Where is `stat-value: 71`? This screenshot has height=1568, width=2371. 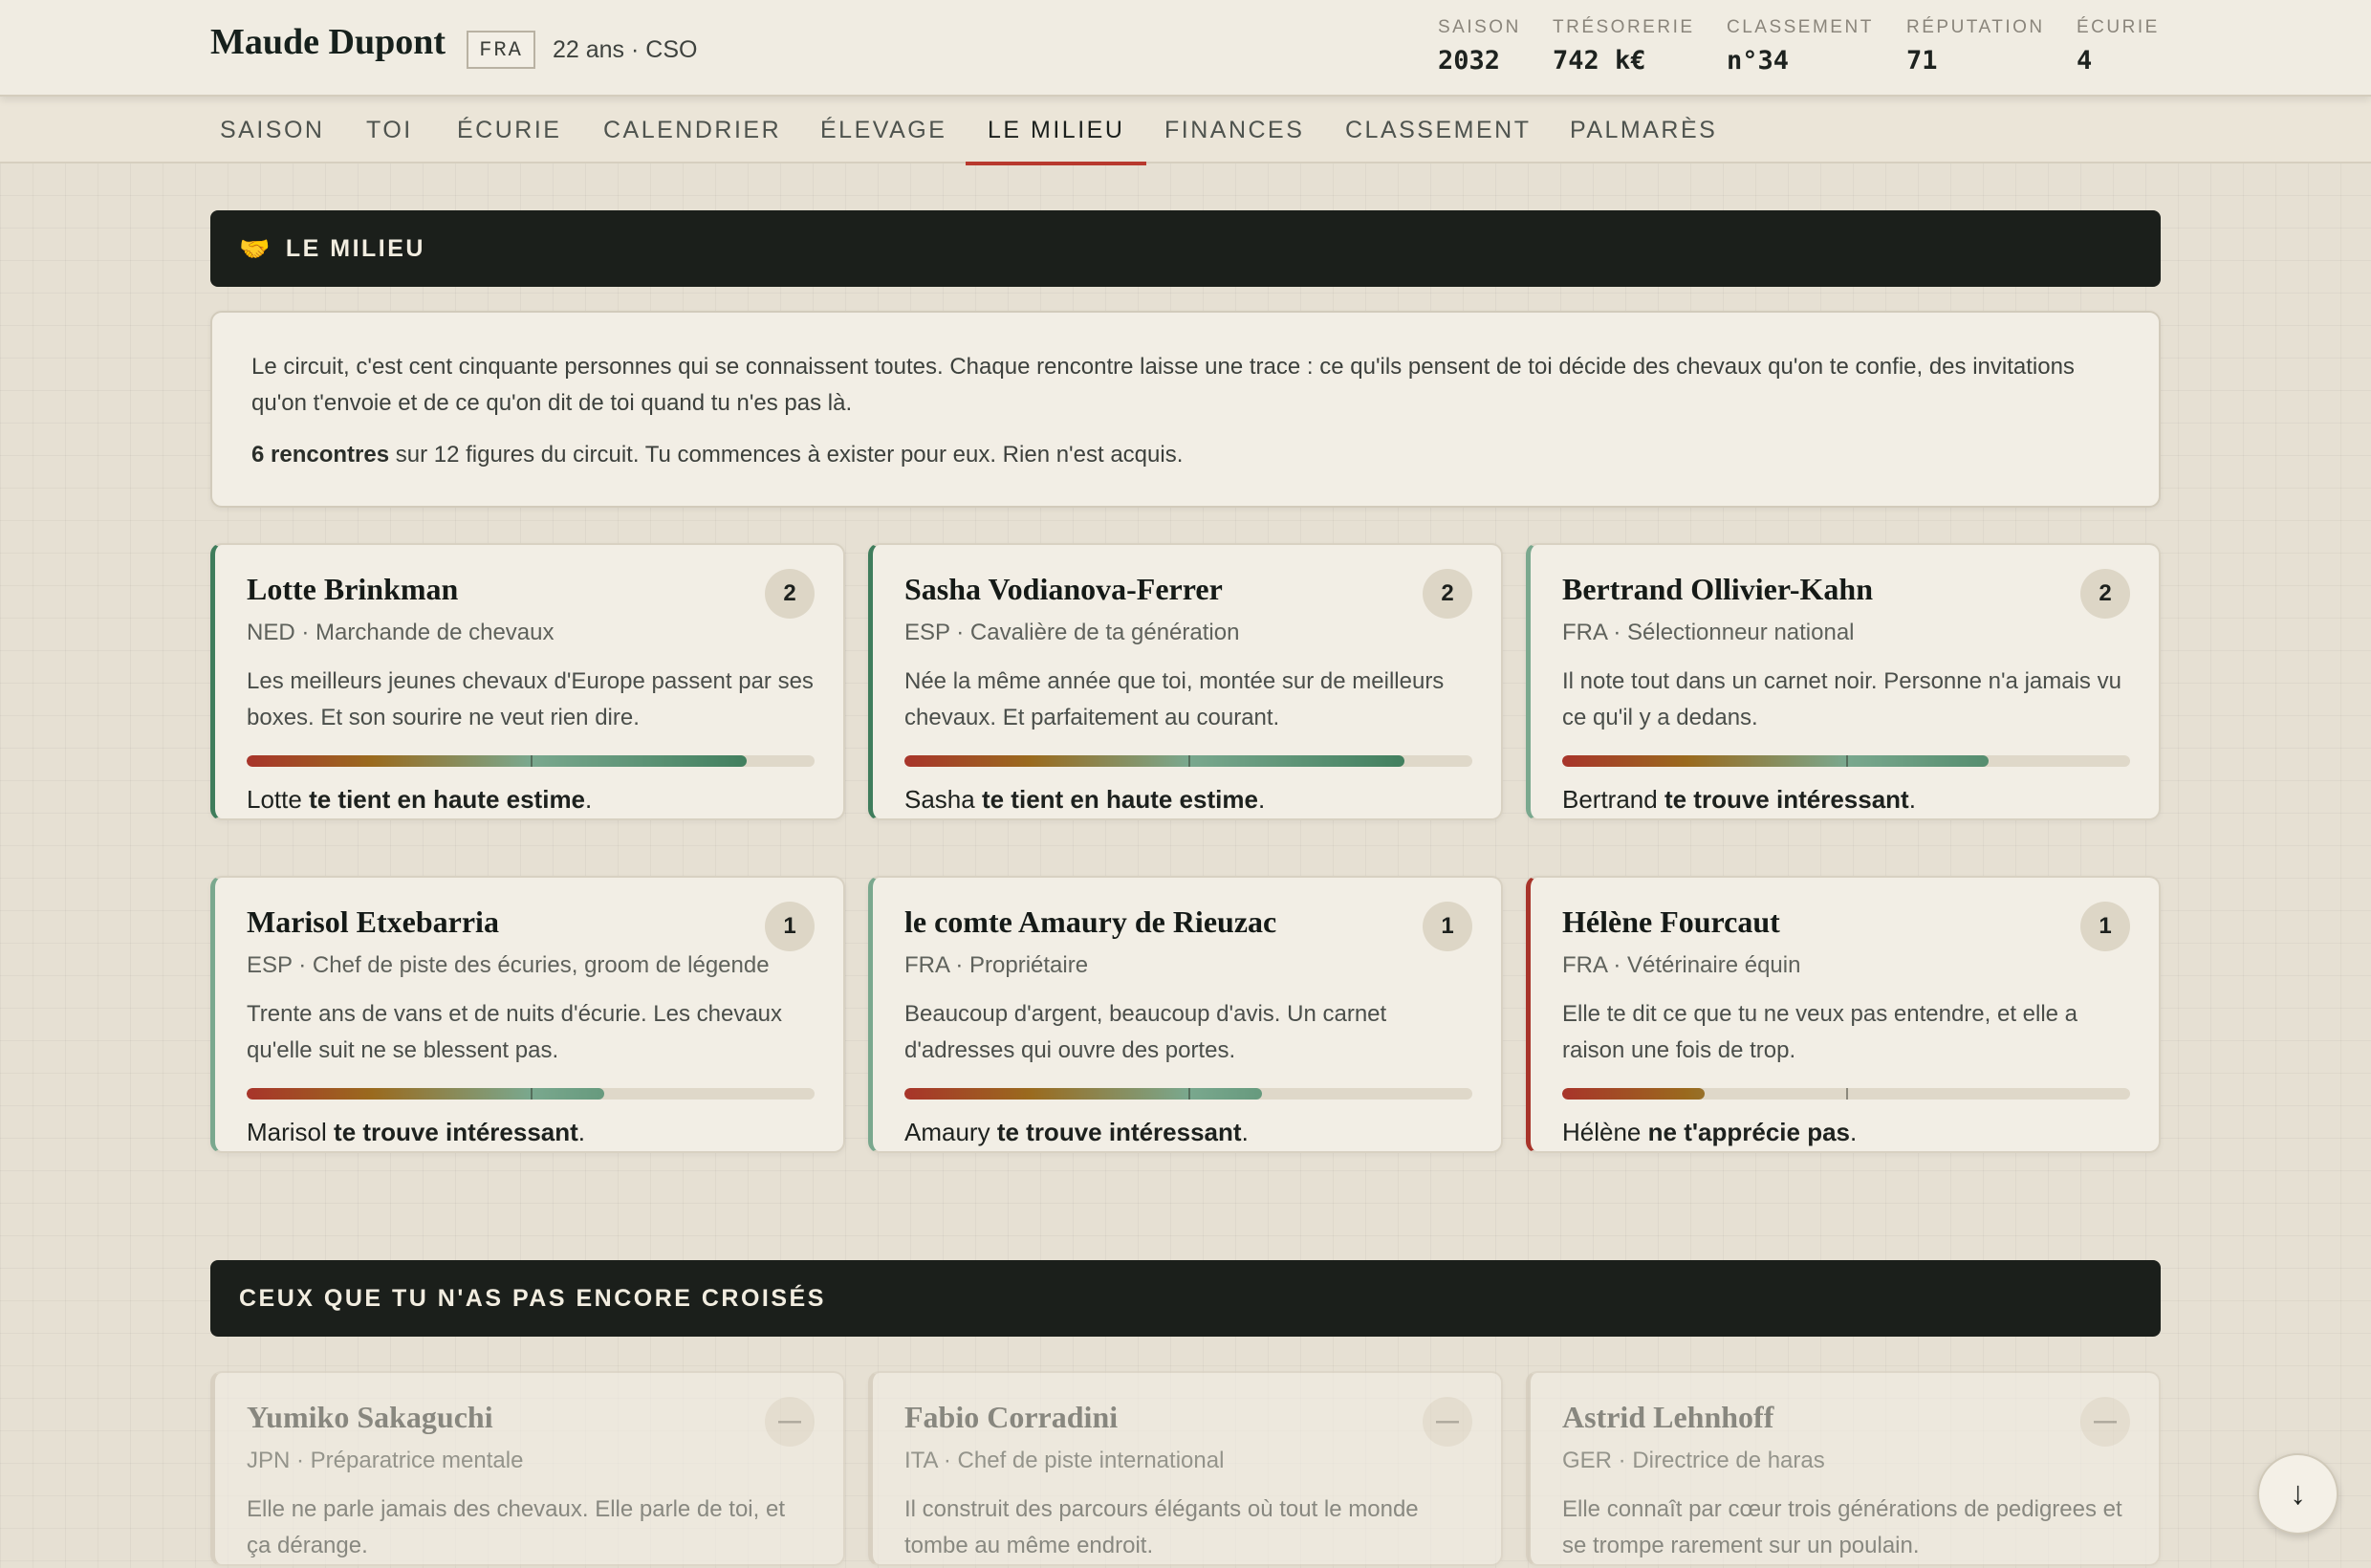
stat-value: 71 is located at coordinates (1922, 61).